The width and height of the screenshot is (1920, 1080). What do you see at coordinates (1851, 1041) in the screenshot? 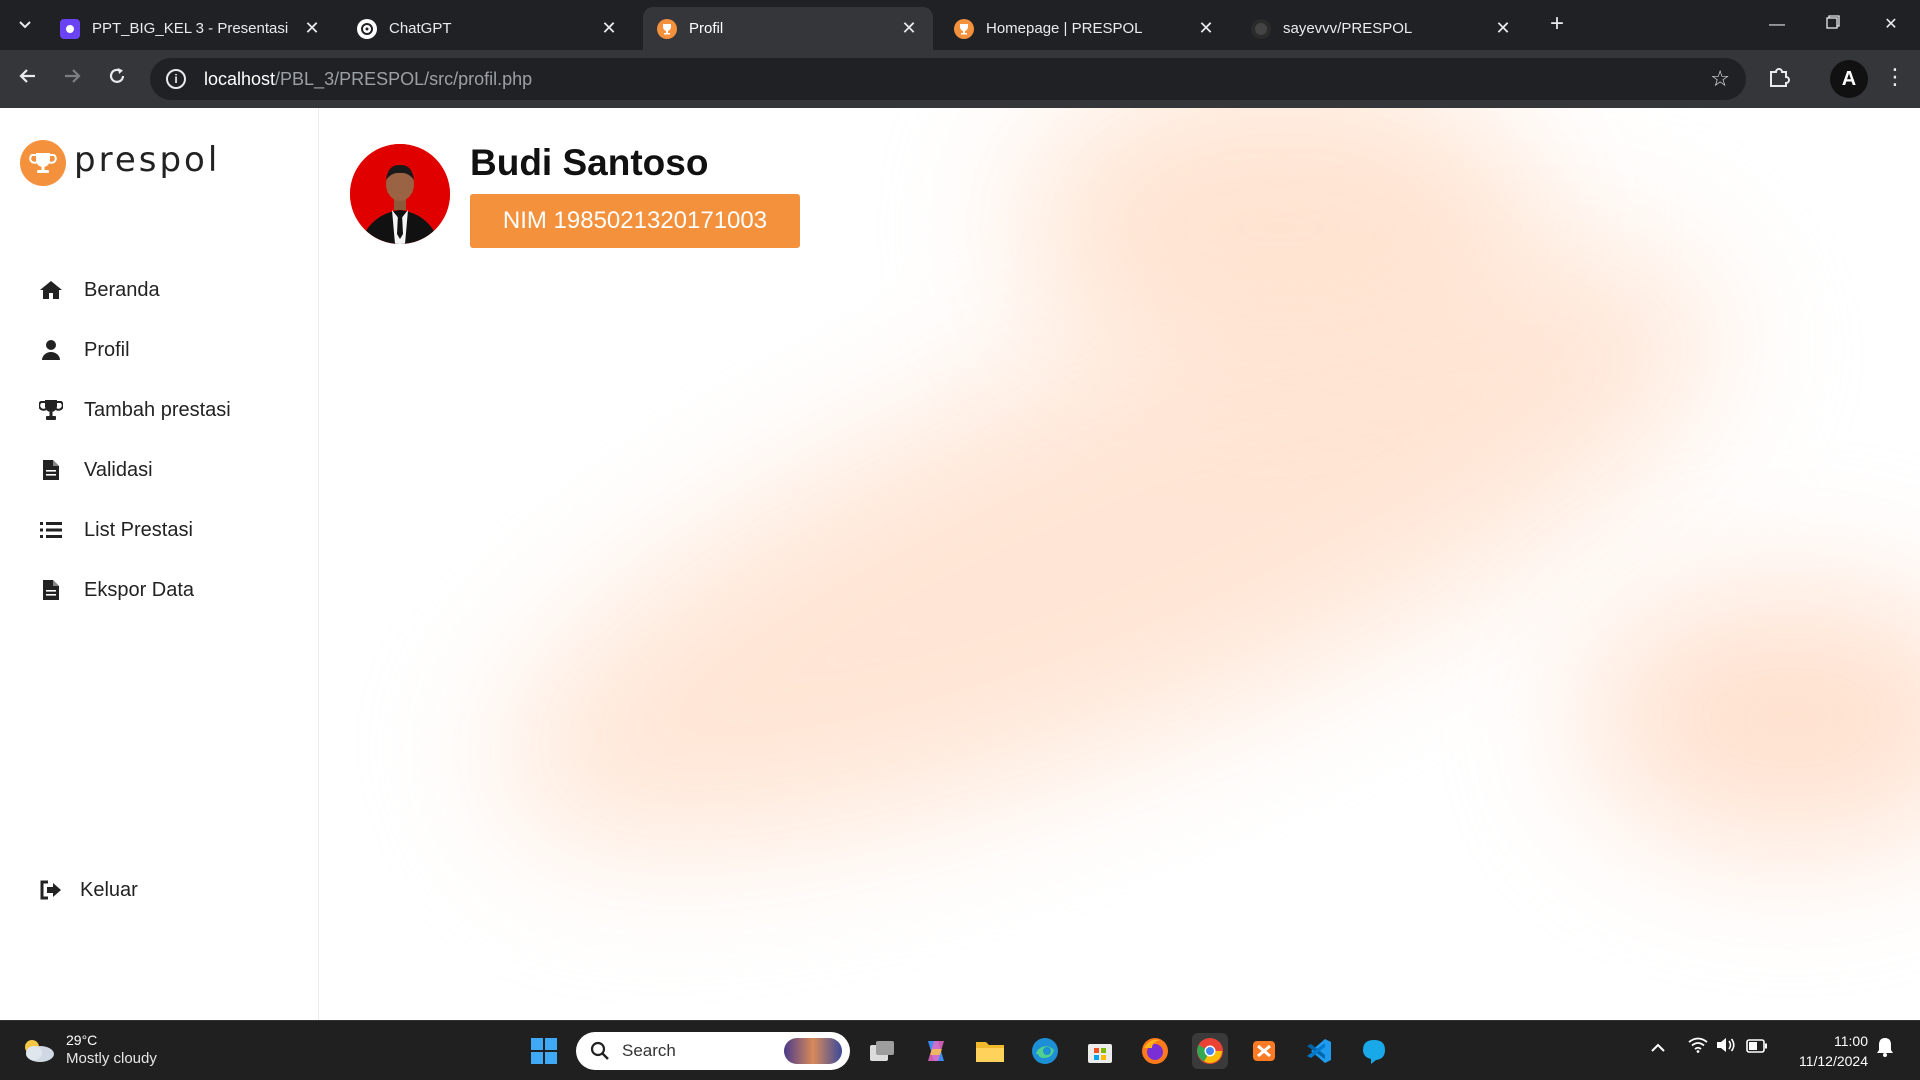
I see `clock-time: 11:00` at bounding box center [1851, 1041].